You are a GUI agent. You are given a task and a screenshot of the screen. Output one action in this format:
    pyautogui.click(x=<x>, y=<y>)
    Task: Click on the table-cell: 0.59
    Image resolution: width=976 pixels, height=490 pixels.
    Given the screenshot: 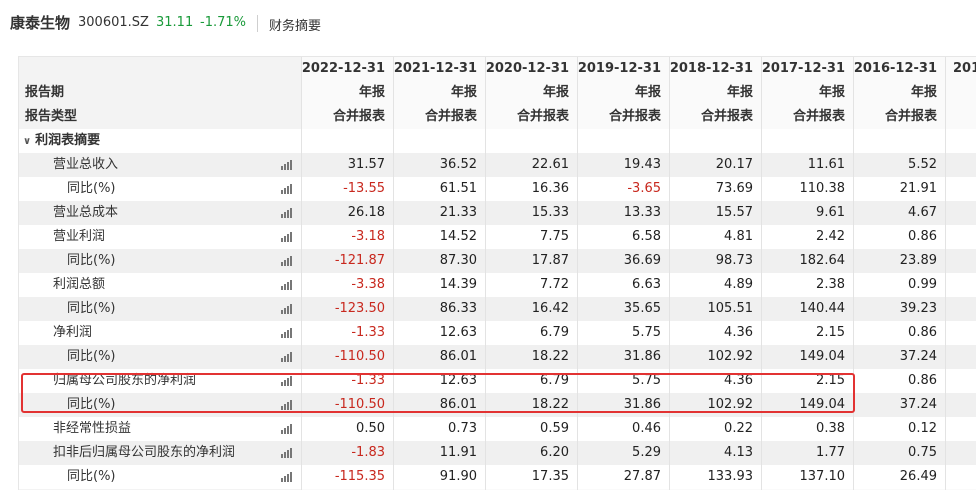 What is the action you would take?
    pyautogui.click(x=554, y=428)
    